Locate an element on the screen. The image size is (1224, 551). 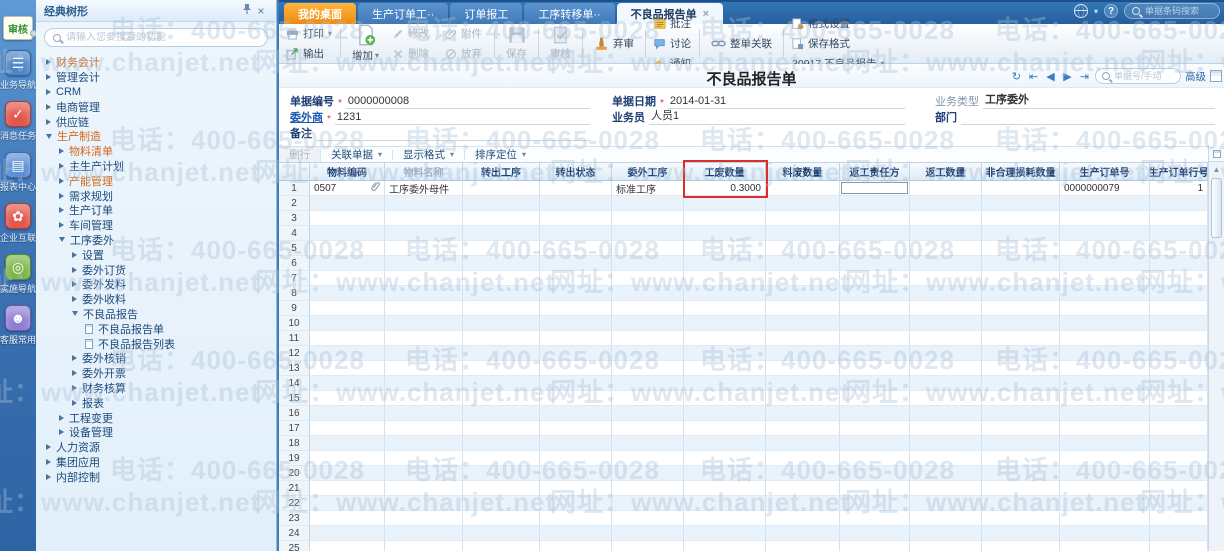
grid-cell: 9 is located at coordinates (294, 308).